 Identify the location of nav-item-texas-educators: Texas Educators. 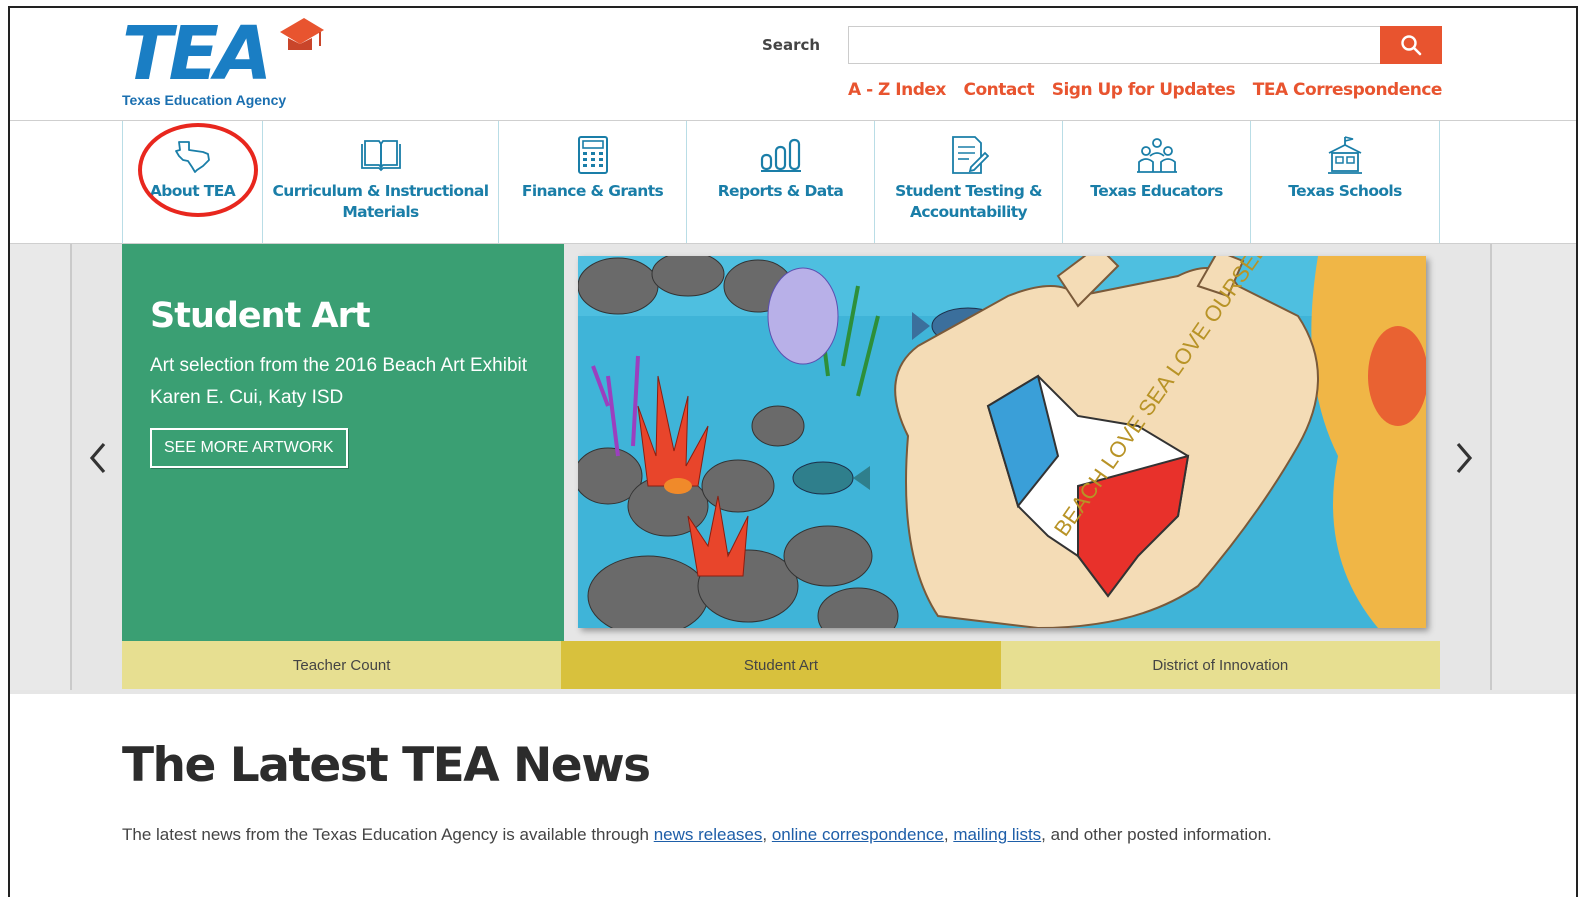
(1156, 182).